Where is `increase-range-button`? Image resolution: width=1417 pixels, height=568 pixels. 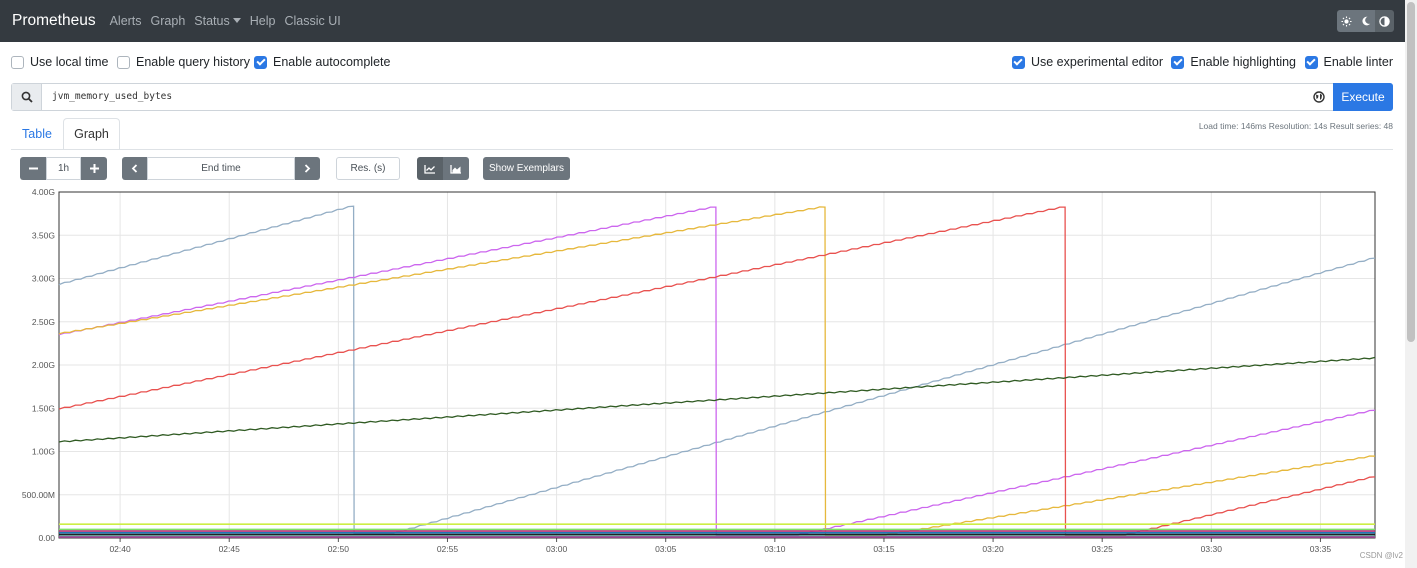 increase-range-button is located at coordinates (94, 168).